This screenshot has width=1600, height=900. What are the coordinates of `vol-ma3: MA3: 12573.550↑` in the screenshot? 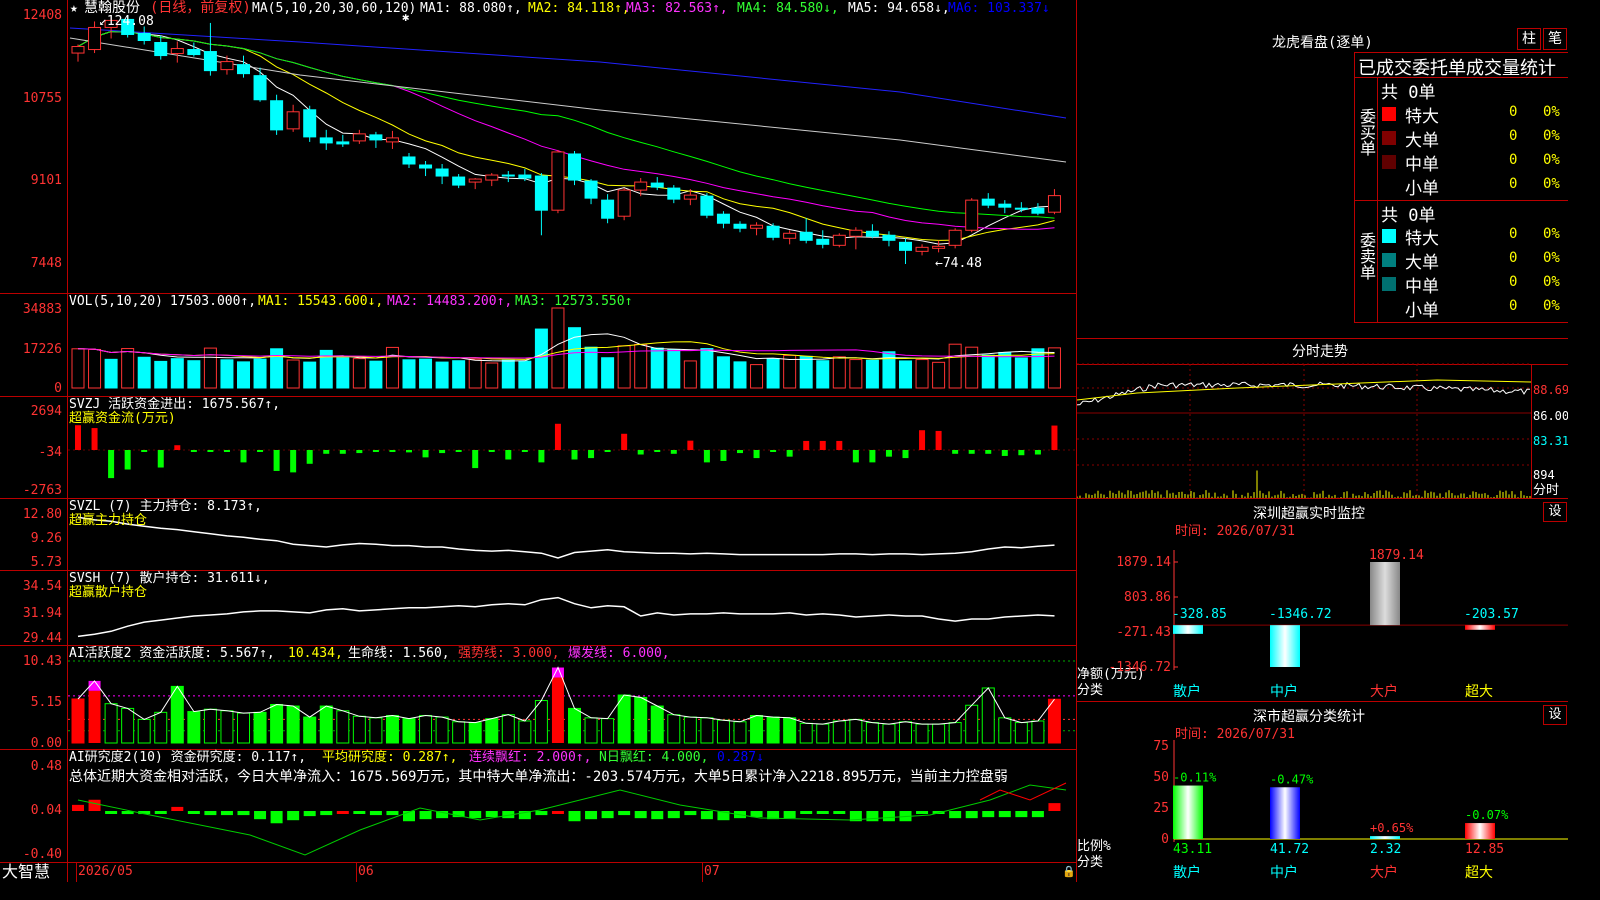 It's located at (574, 301).